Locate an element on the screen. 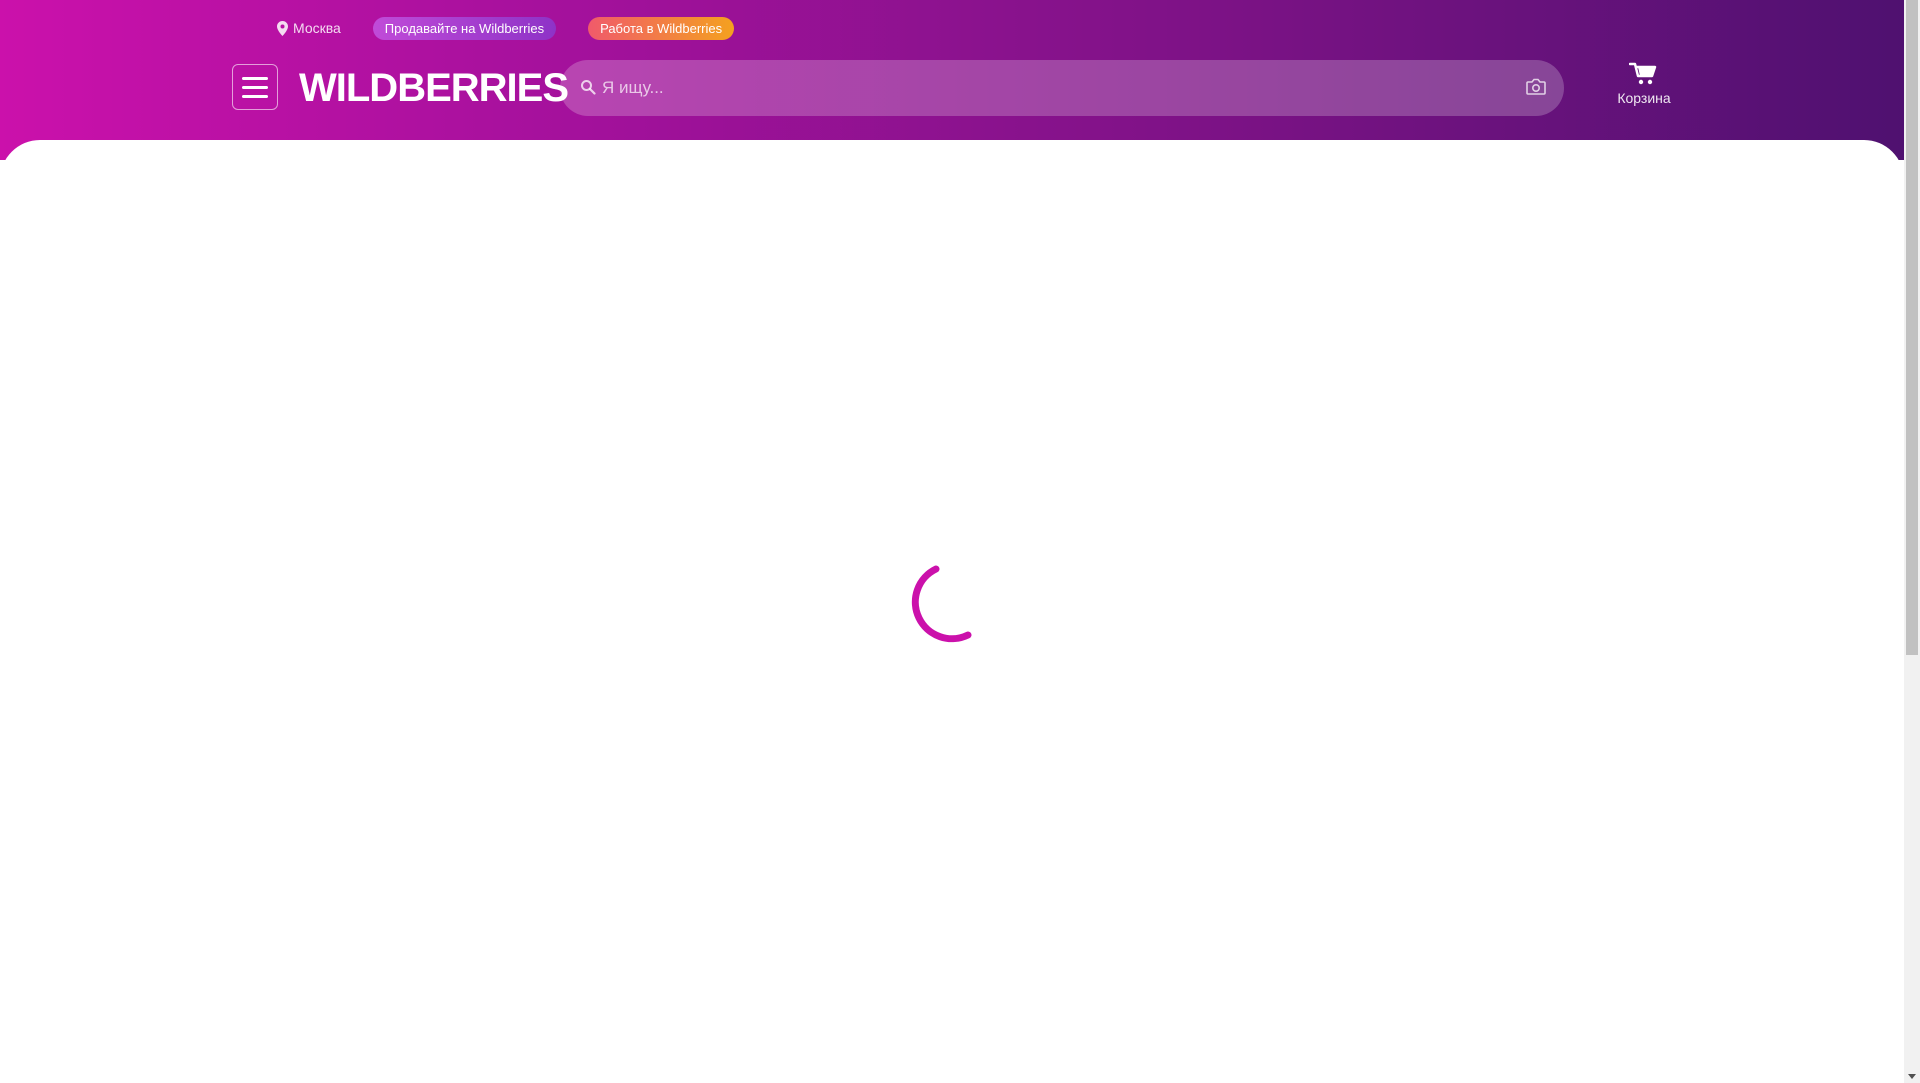 Image resolution: width=1920 pixels, height=1083 pixels. cart-label: Корзина is located at coordinates (1644, 98).